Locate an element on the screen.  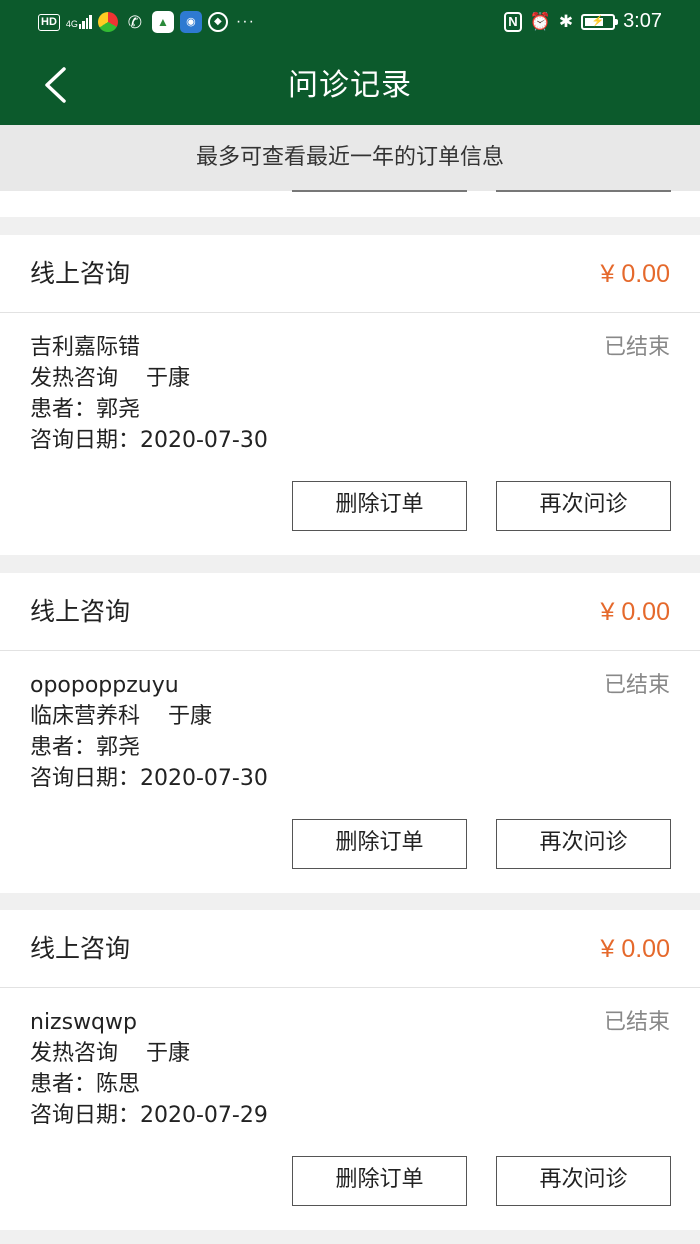
status-bar: HD 4G ✆ ▲ ◉ ◆ ··· N ⏰ ✱ ⚡ 3:07 is located at coordinates (350, 23).